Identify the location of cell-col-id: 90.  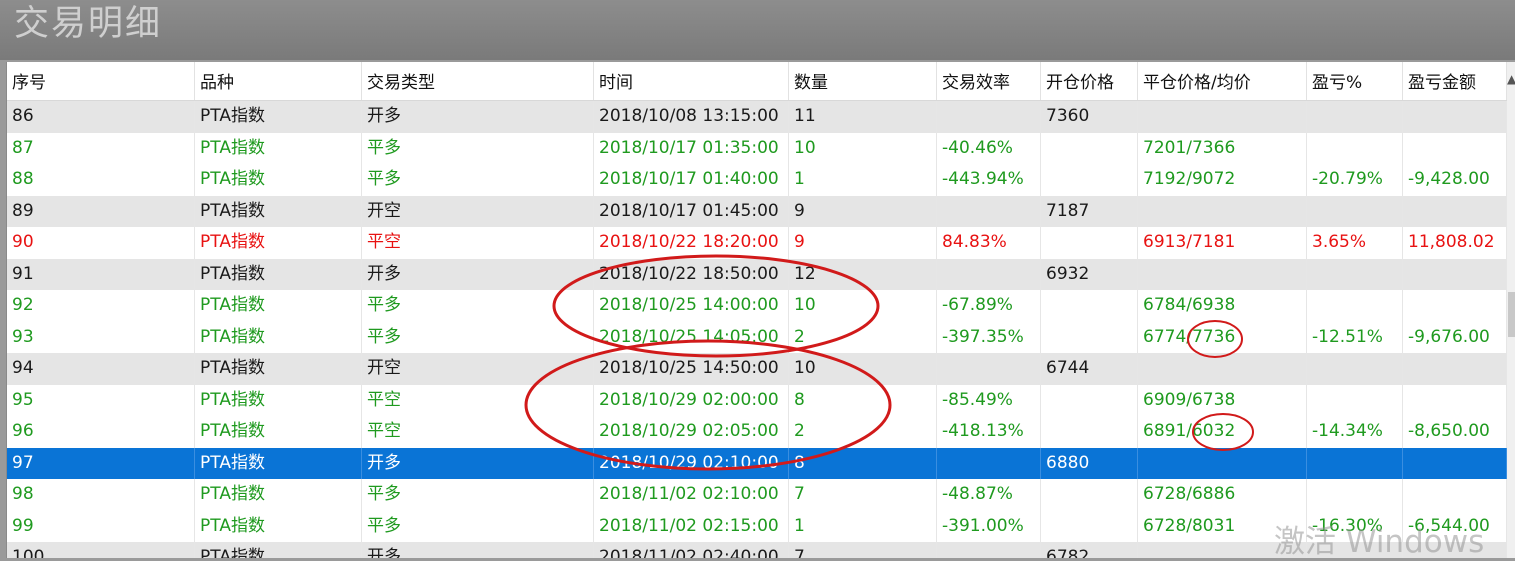
(101, 243).